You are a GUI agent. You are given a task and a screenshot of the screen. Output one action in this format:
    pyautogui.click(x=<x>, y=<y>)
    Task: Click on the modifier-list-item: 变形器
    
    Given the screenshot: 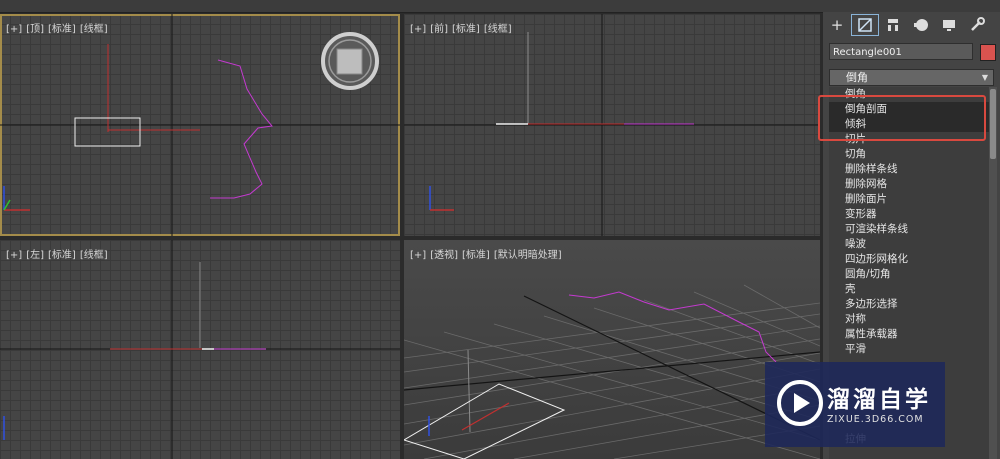 What is the action you would take?
    pyautogui.click(x=909, y=214)
    